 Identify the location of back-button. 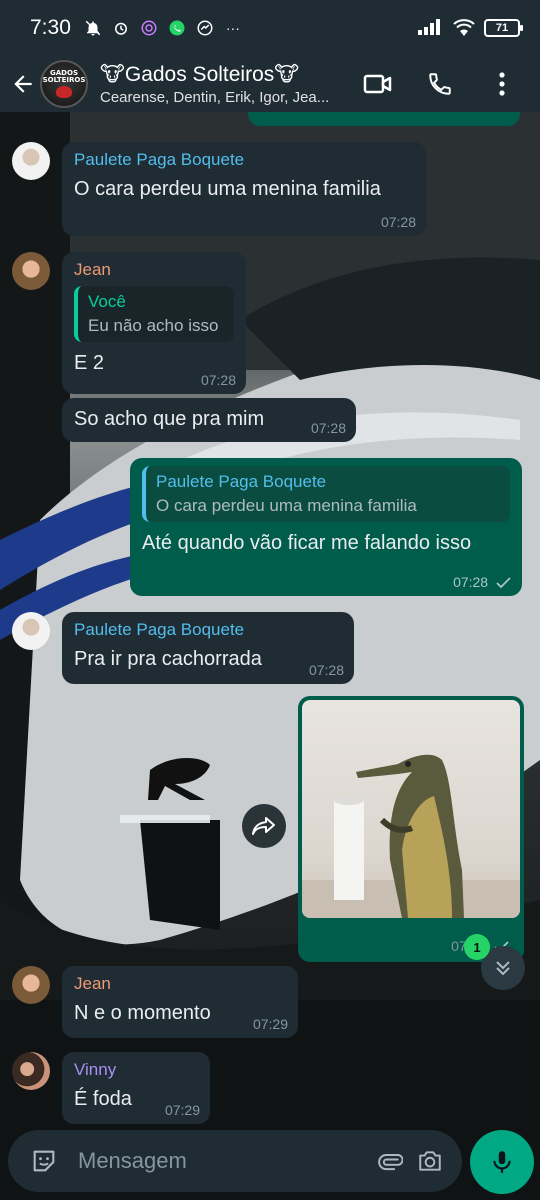
(23, 84).